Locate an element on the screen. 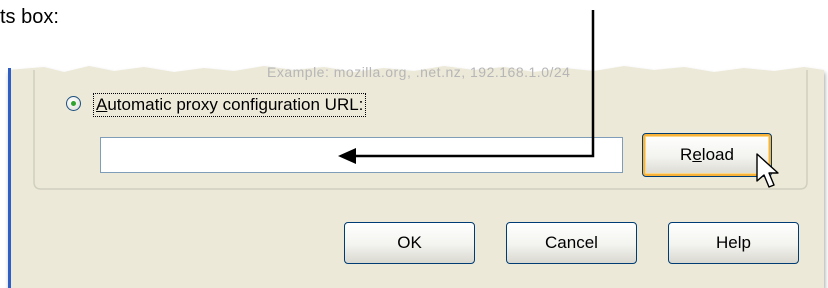  auto-proxy-radio is located at coordinates (73, 103).